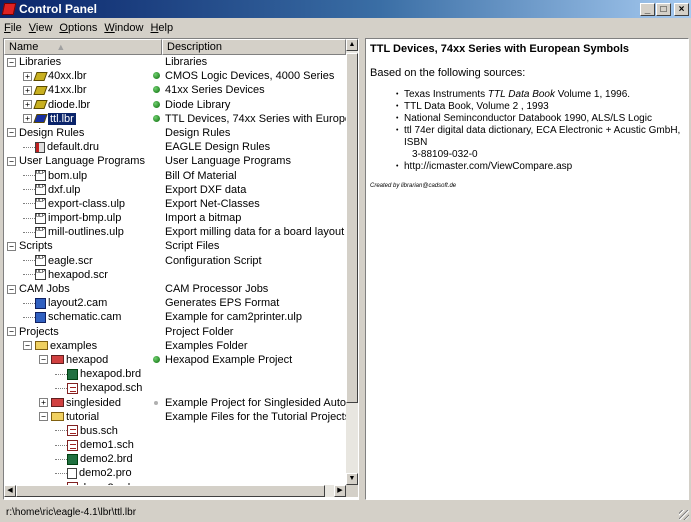  I want to click on tree-node: +41xx.lbr, so click(55, 90).